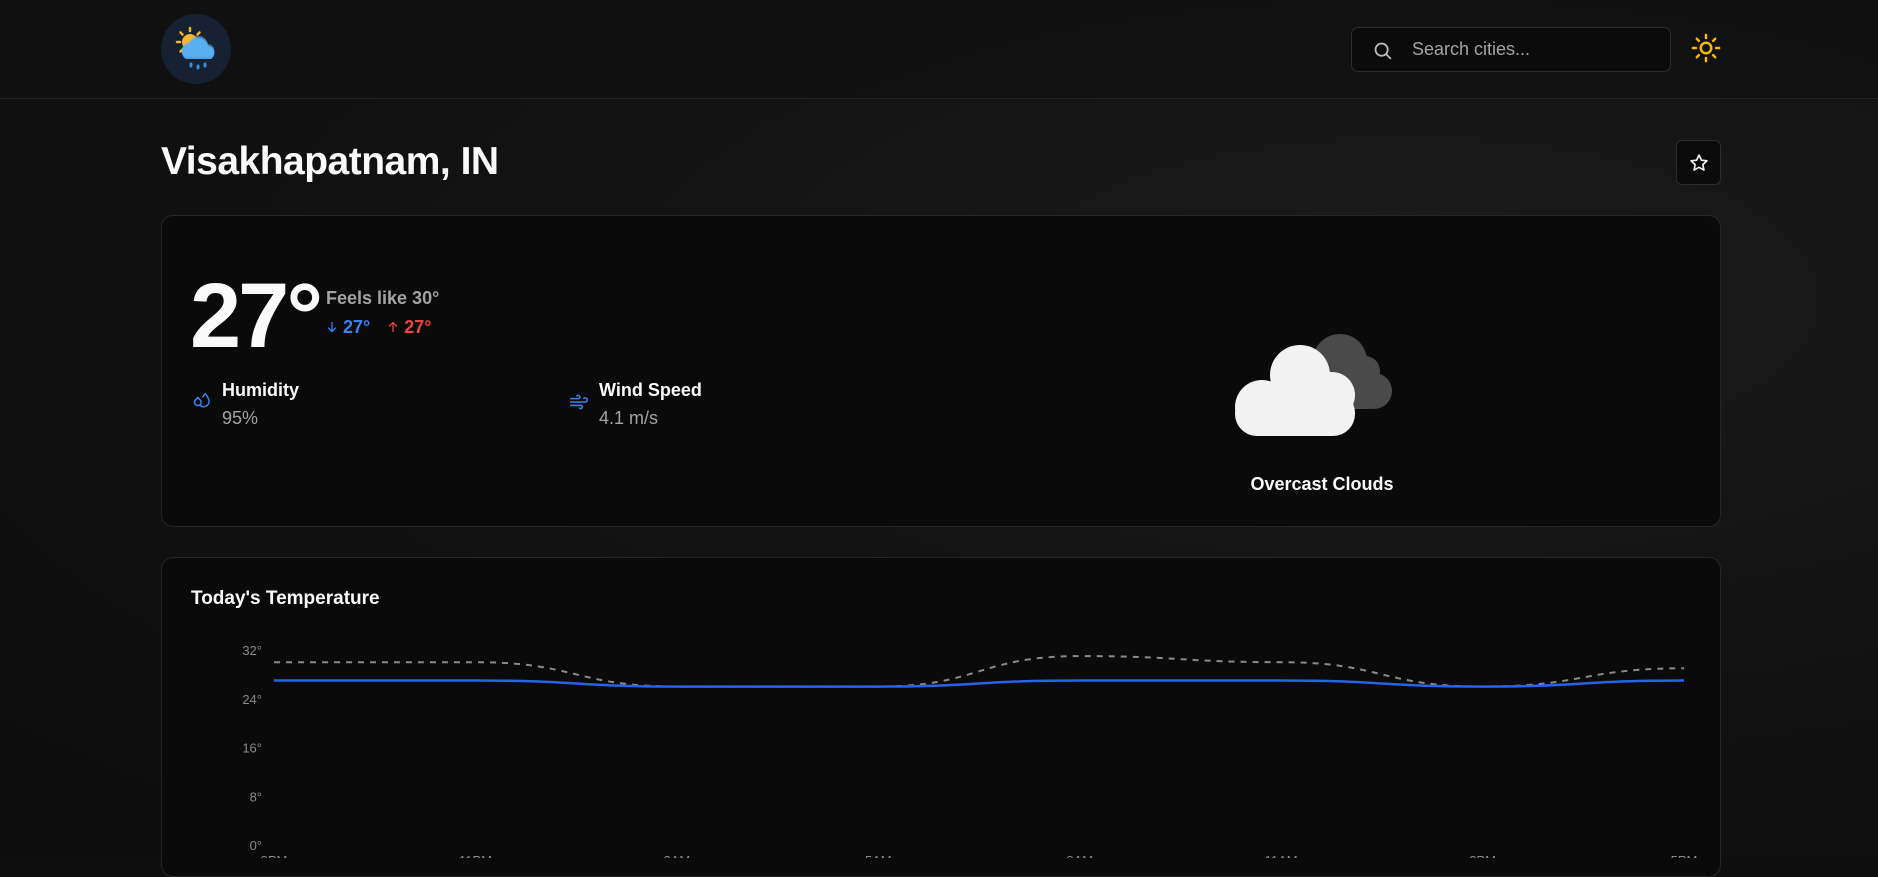  I want to click on sun-icon, so click(1706, 48).